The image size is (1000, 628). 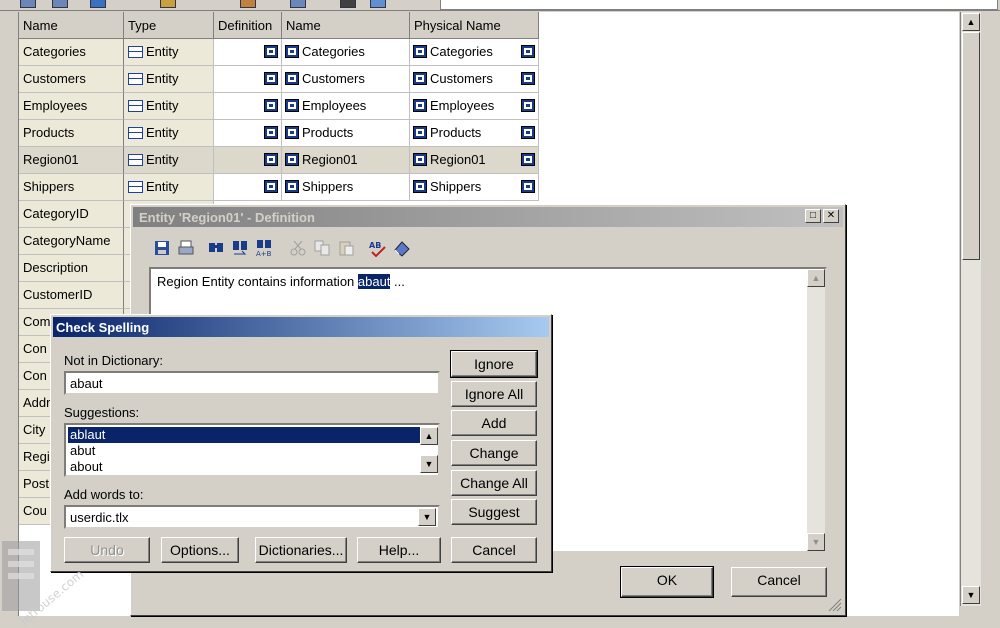 What do you see at coordinates (474, 52) in the screenshot?
I see `row-physical-name-cell: Categories` at bounding box center [474, 52].